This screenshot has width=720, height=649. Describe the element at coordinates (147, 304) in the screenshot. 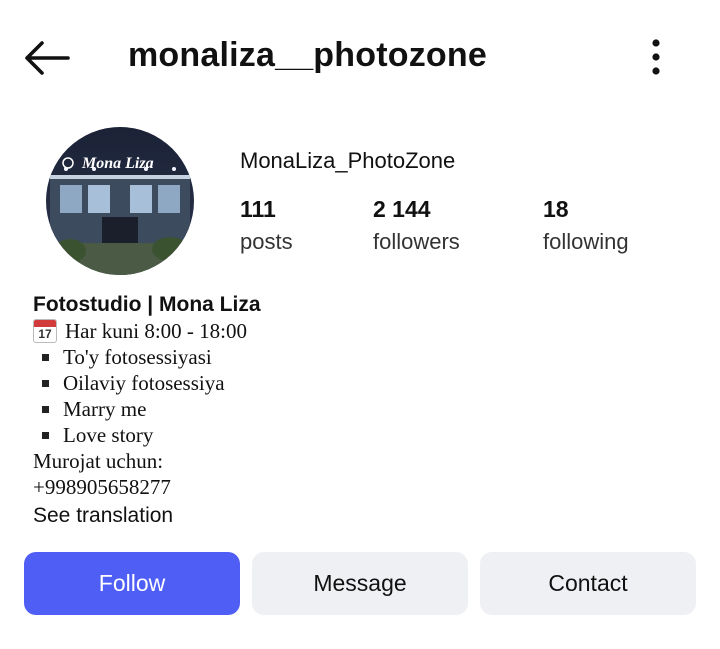

I see `bio-name: Fotostudio | Mona Liza` at that location.